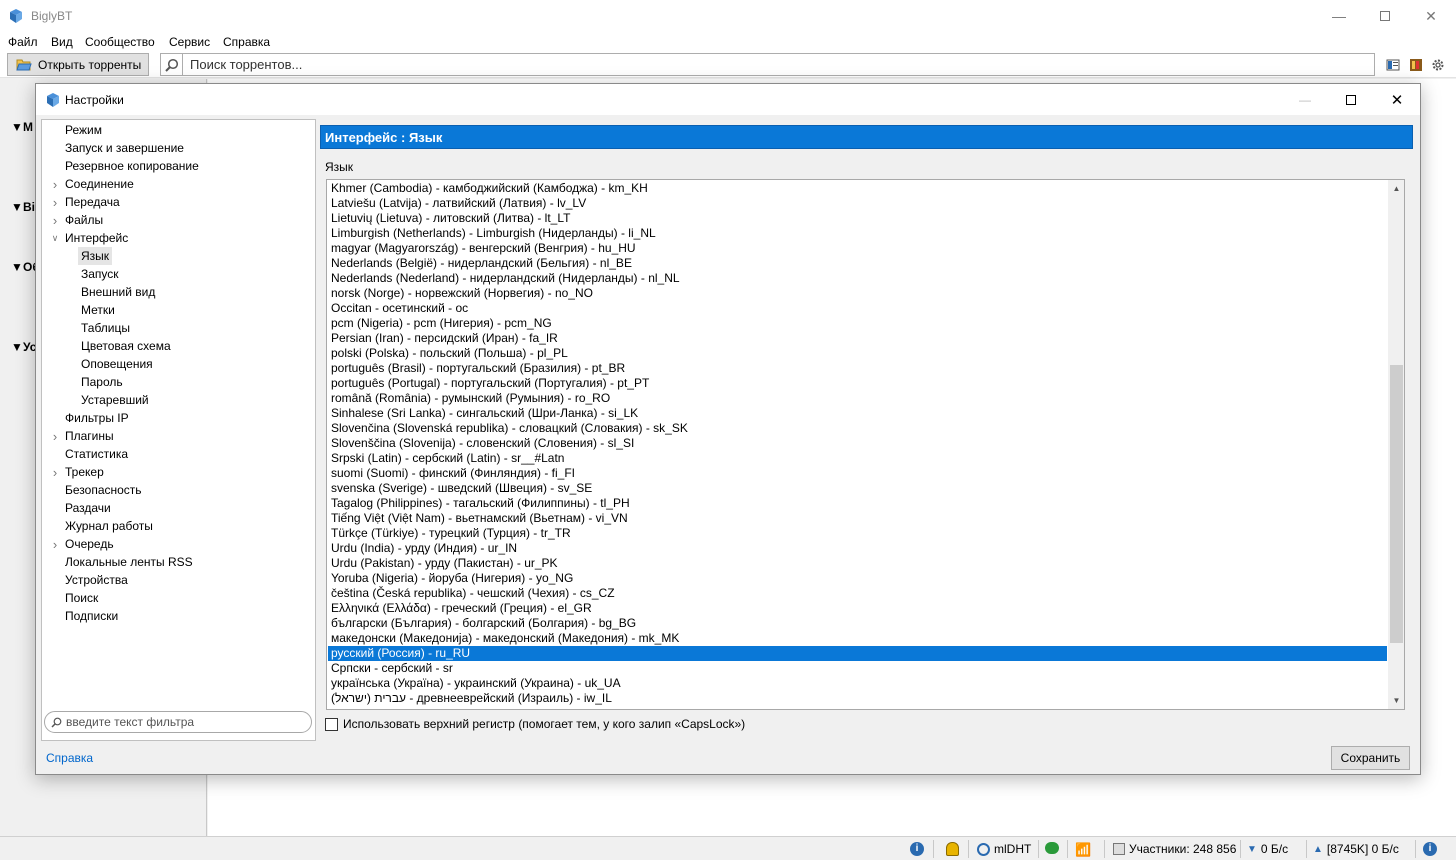 The height and width of the screenshot is (860, 1456). What do you see at coordinates (857, 548) in the screenshot?
I see `language-list-item: Urdu (India) - урду (Индия) - ur_IN` at bounding box center [857, 548].